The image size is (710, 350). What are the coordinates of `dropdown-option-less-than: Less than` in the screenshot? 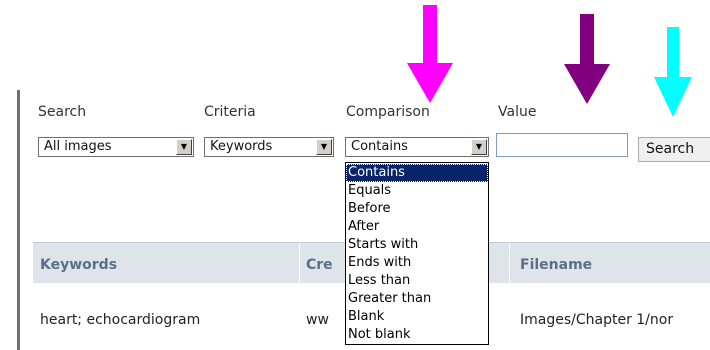 It's located at (417, 281).